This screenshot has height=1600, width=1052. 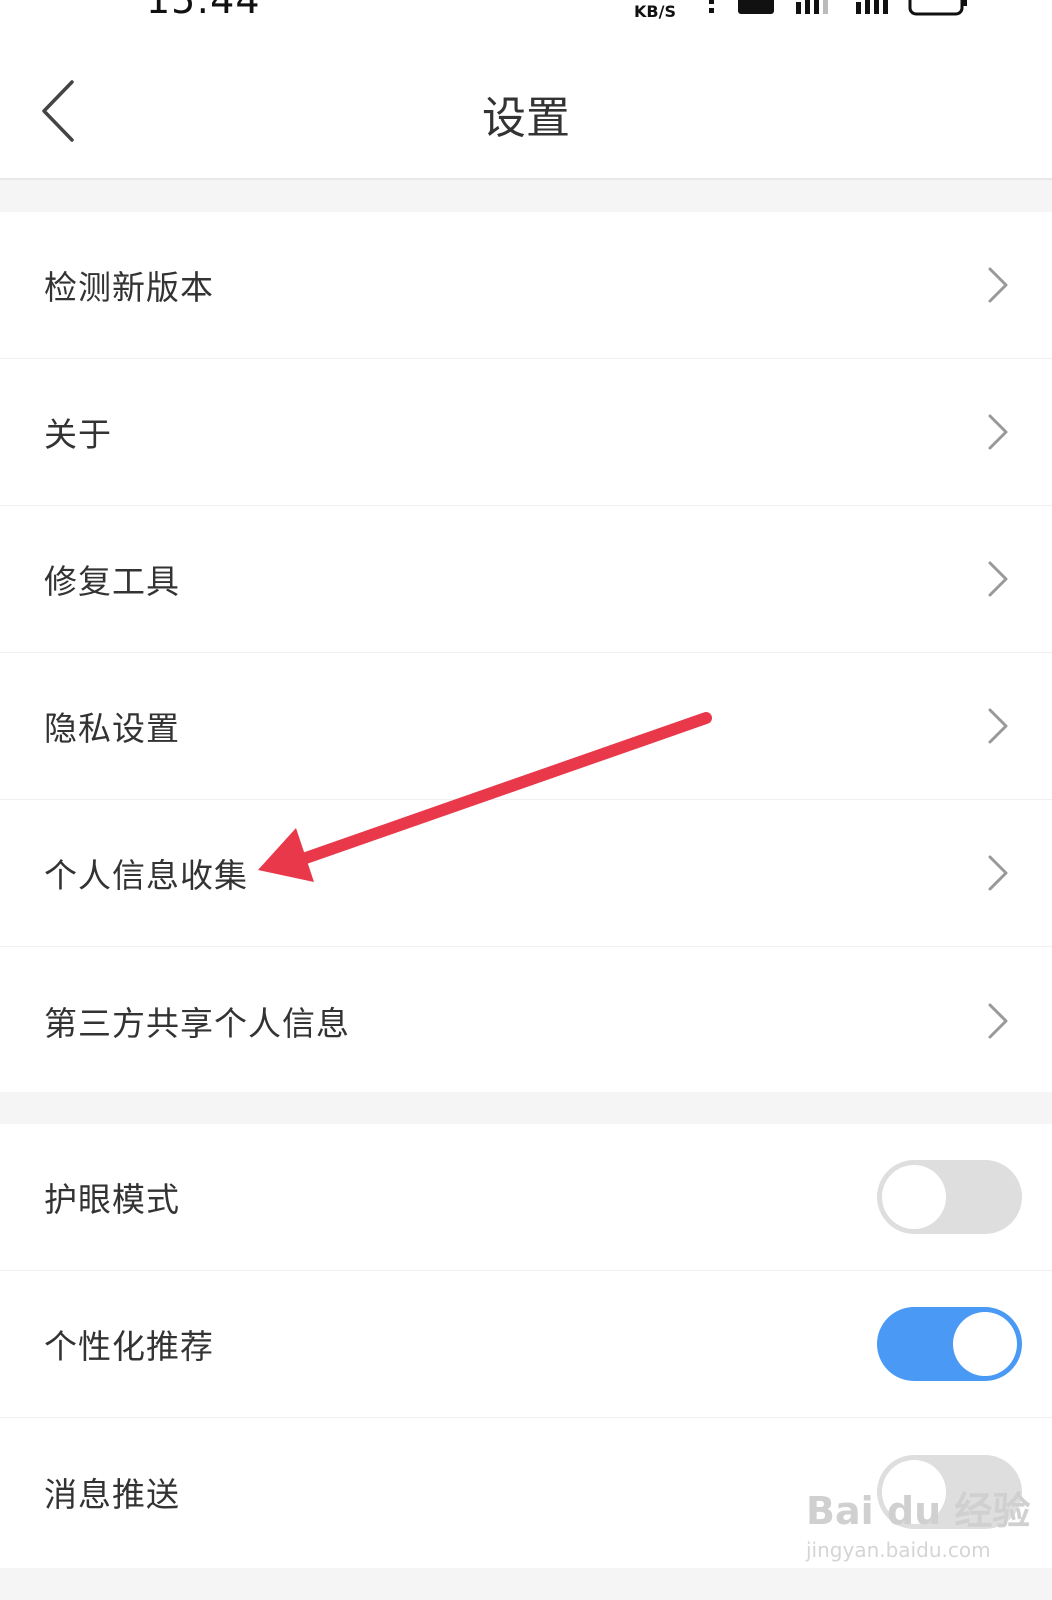 I want to click on setting-row-label: 修复工具, so click(x=112, y=581).